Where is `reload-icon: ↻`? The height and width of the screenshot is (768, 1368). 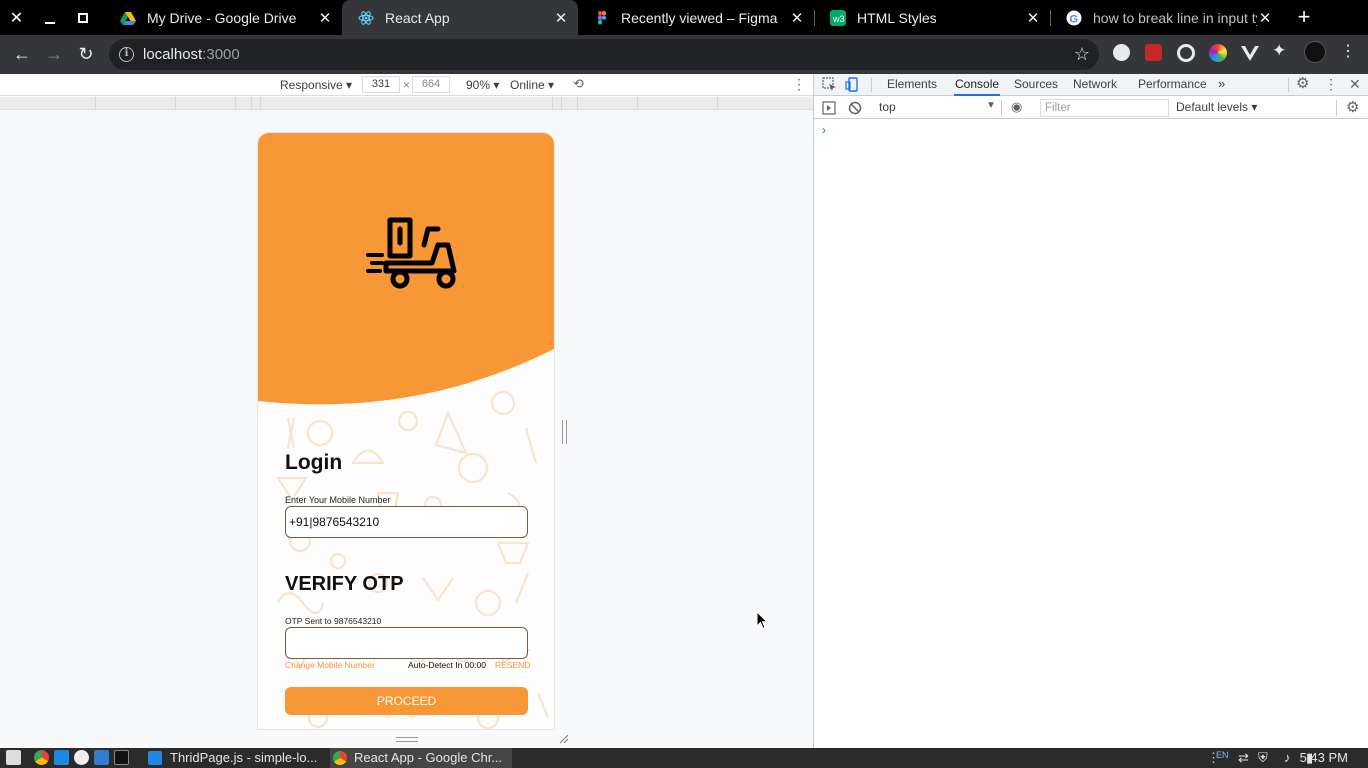
reload-icon: ↻ is located at coordinates (86, 54).